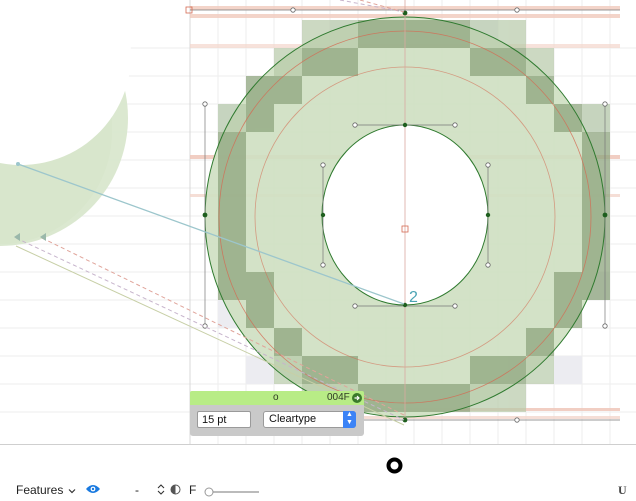  What do you see at coordinates (318, 463) in the screenshot?
I see `preview-strip` at bounding box center [318, 463].